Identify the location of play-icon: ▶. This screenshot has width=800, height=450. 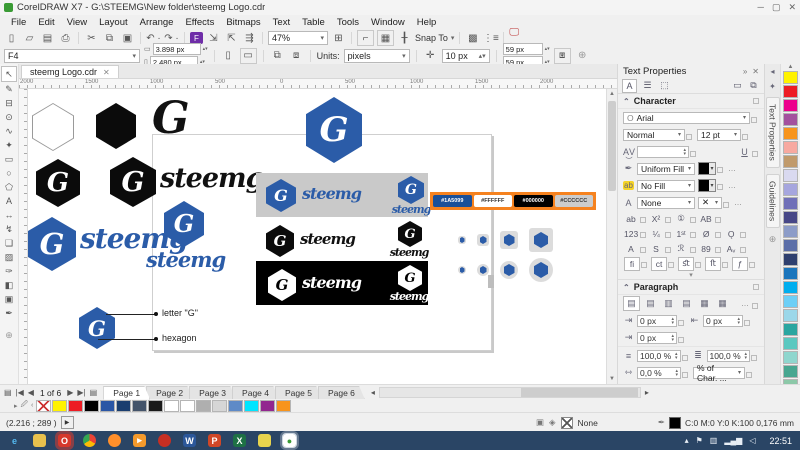
(67, 422).